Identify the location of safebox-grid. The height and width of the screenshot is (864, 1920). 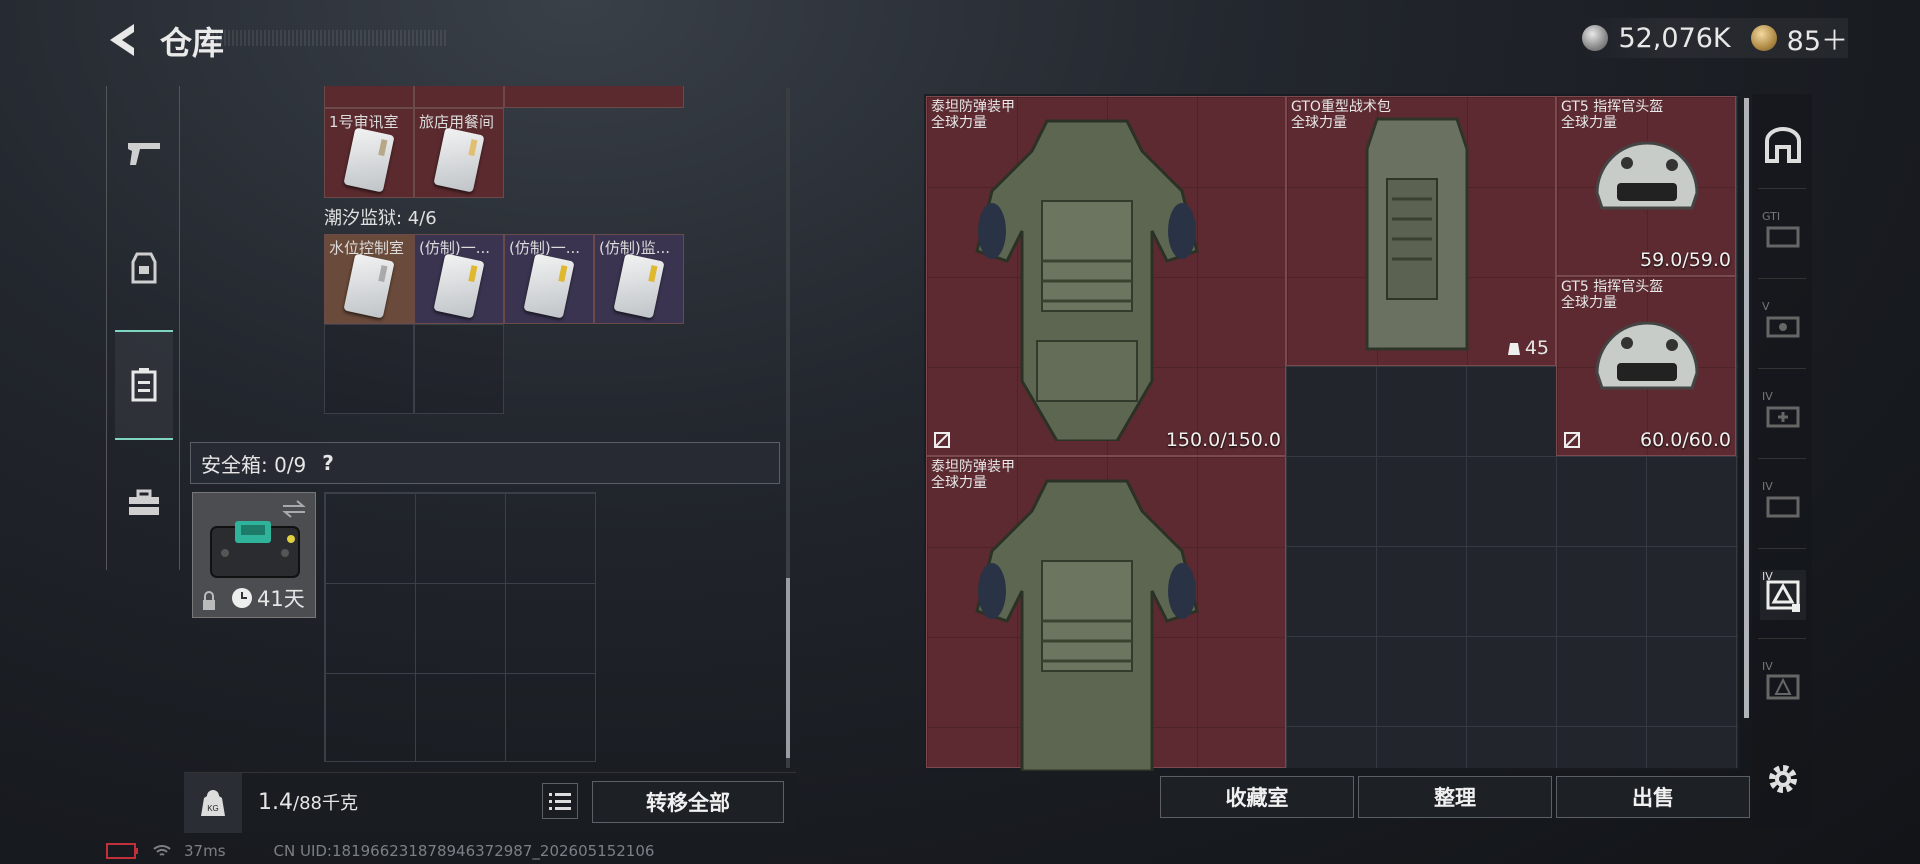
(460, 627).